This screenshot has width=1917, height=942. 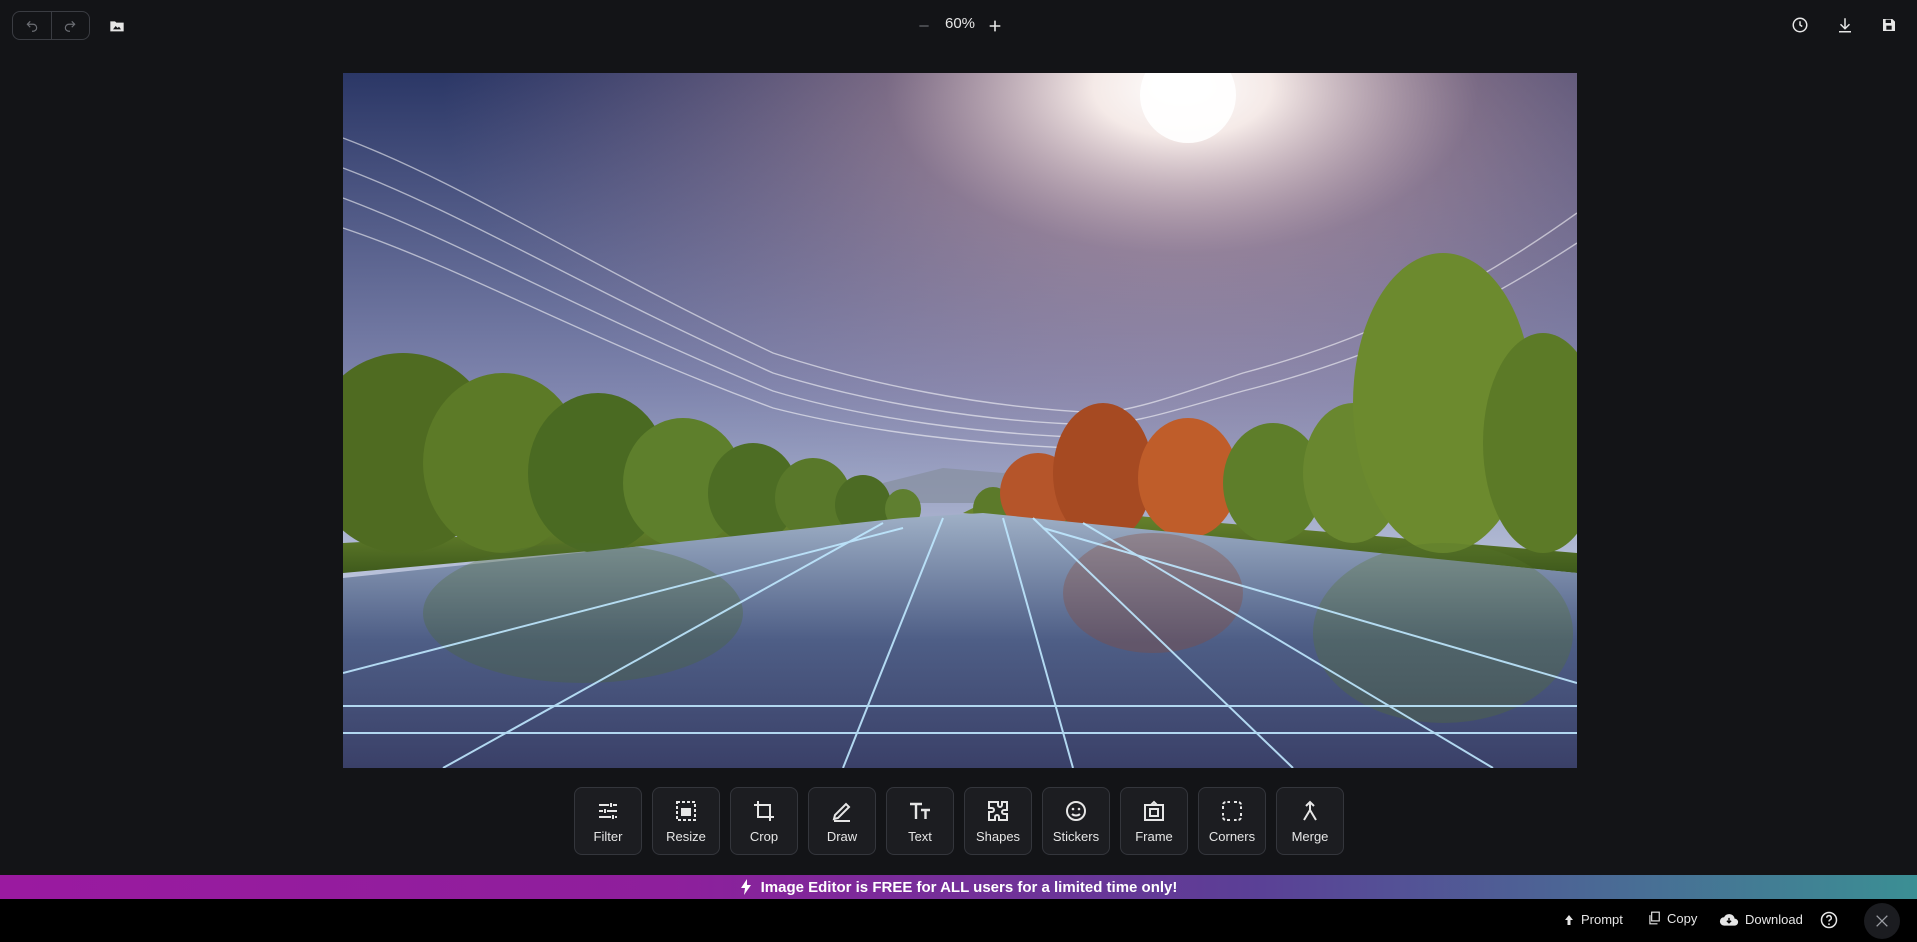 I want to click on plus-icon, so click(x=995, y=26).